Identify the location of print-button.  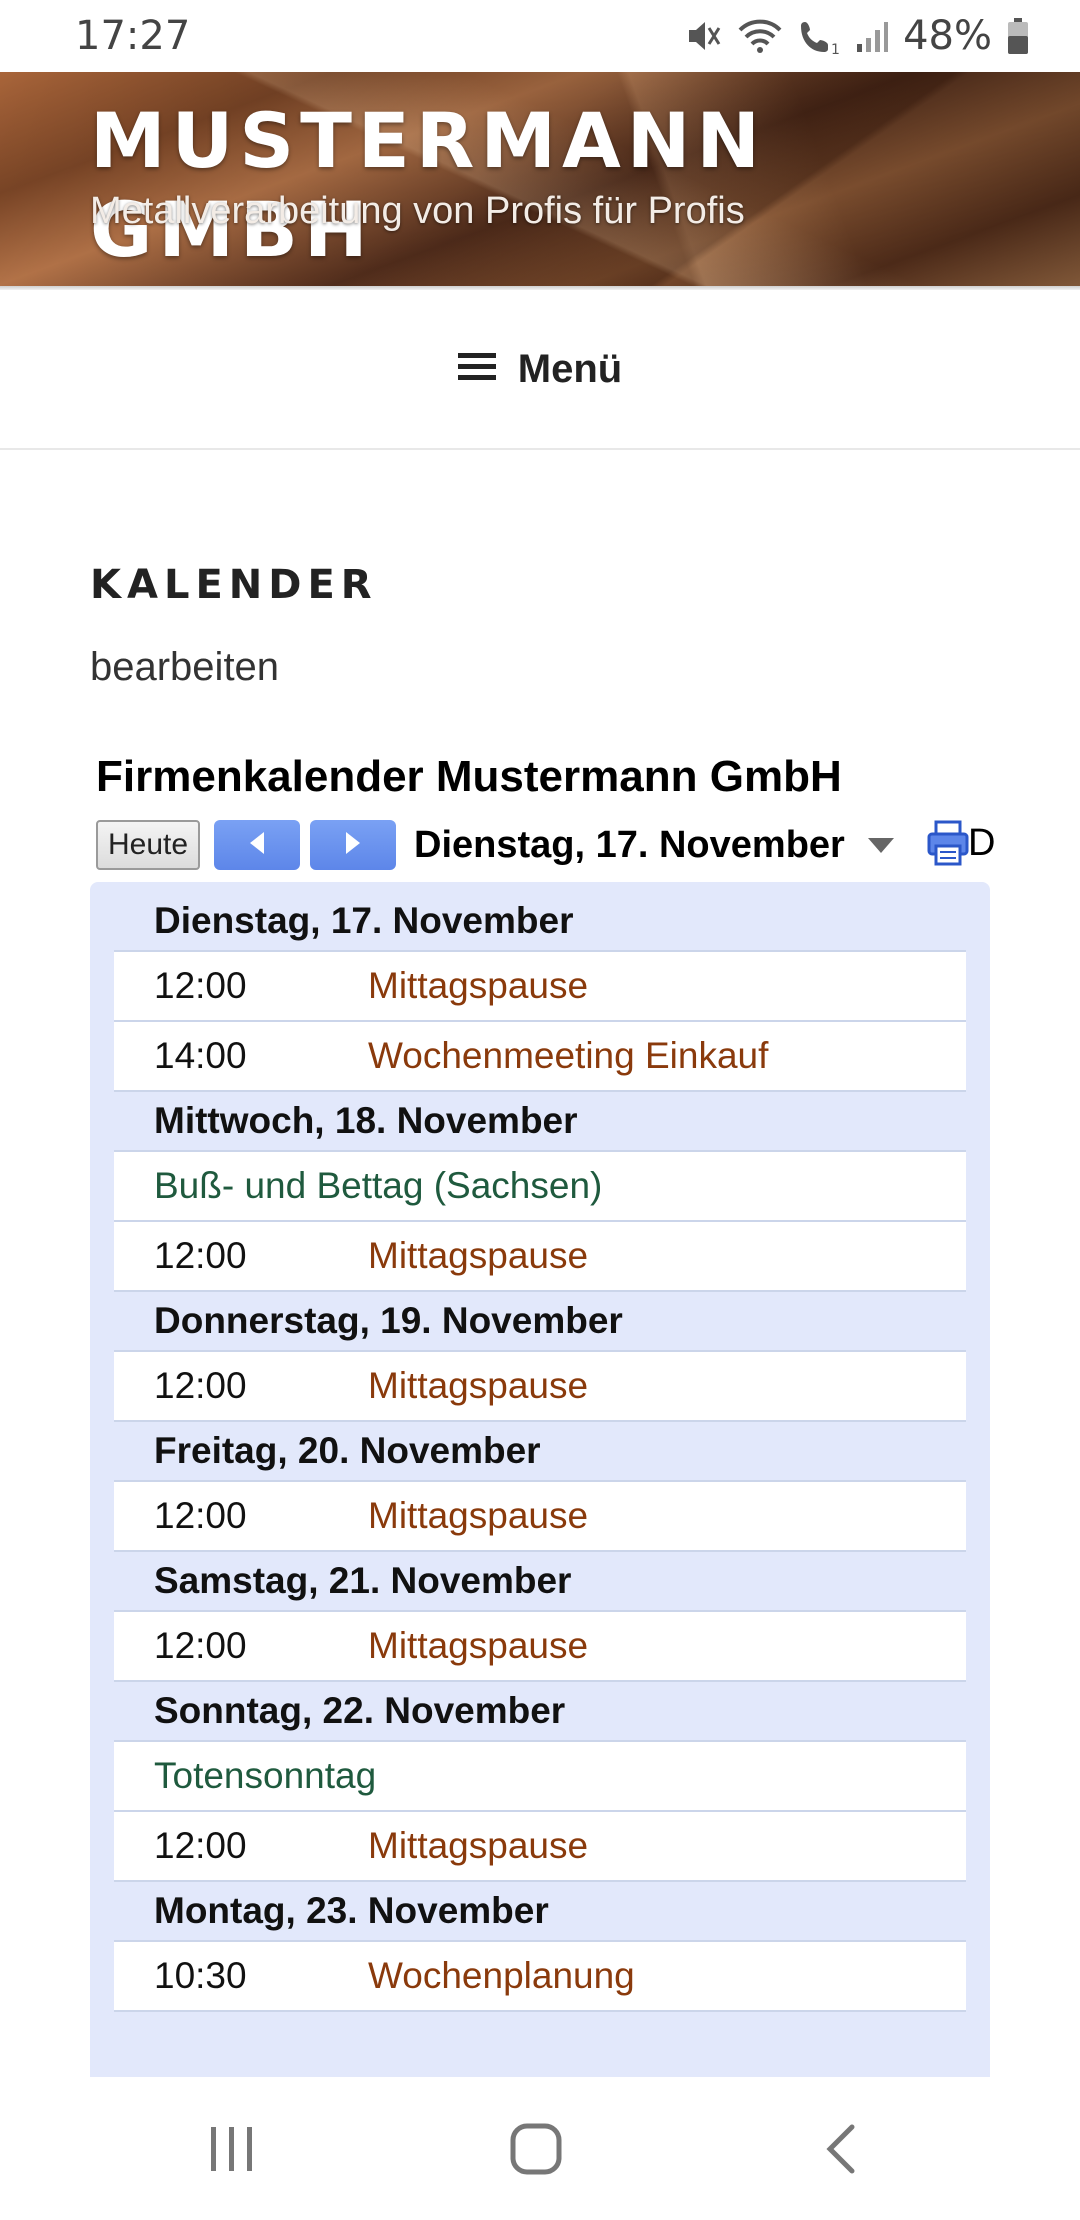
(948, 845).